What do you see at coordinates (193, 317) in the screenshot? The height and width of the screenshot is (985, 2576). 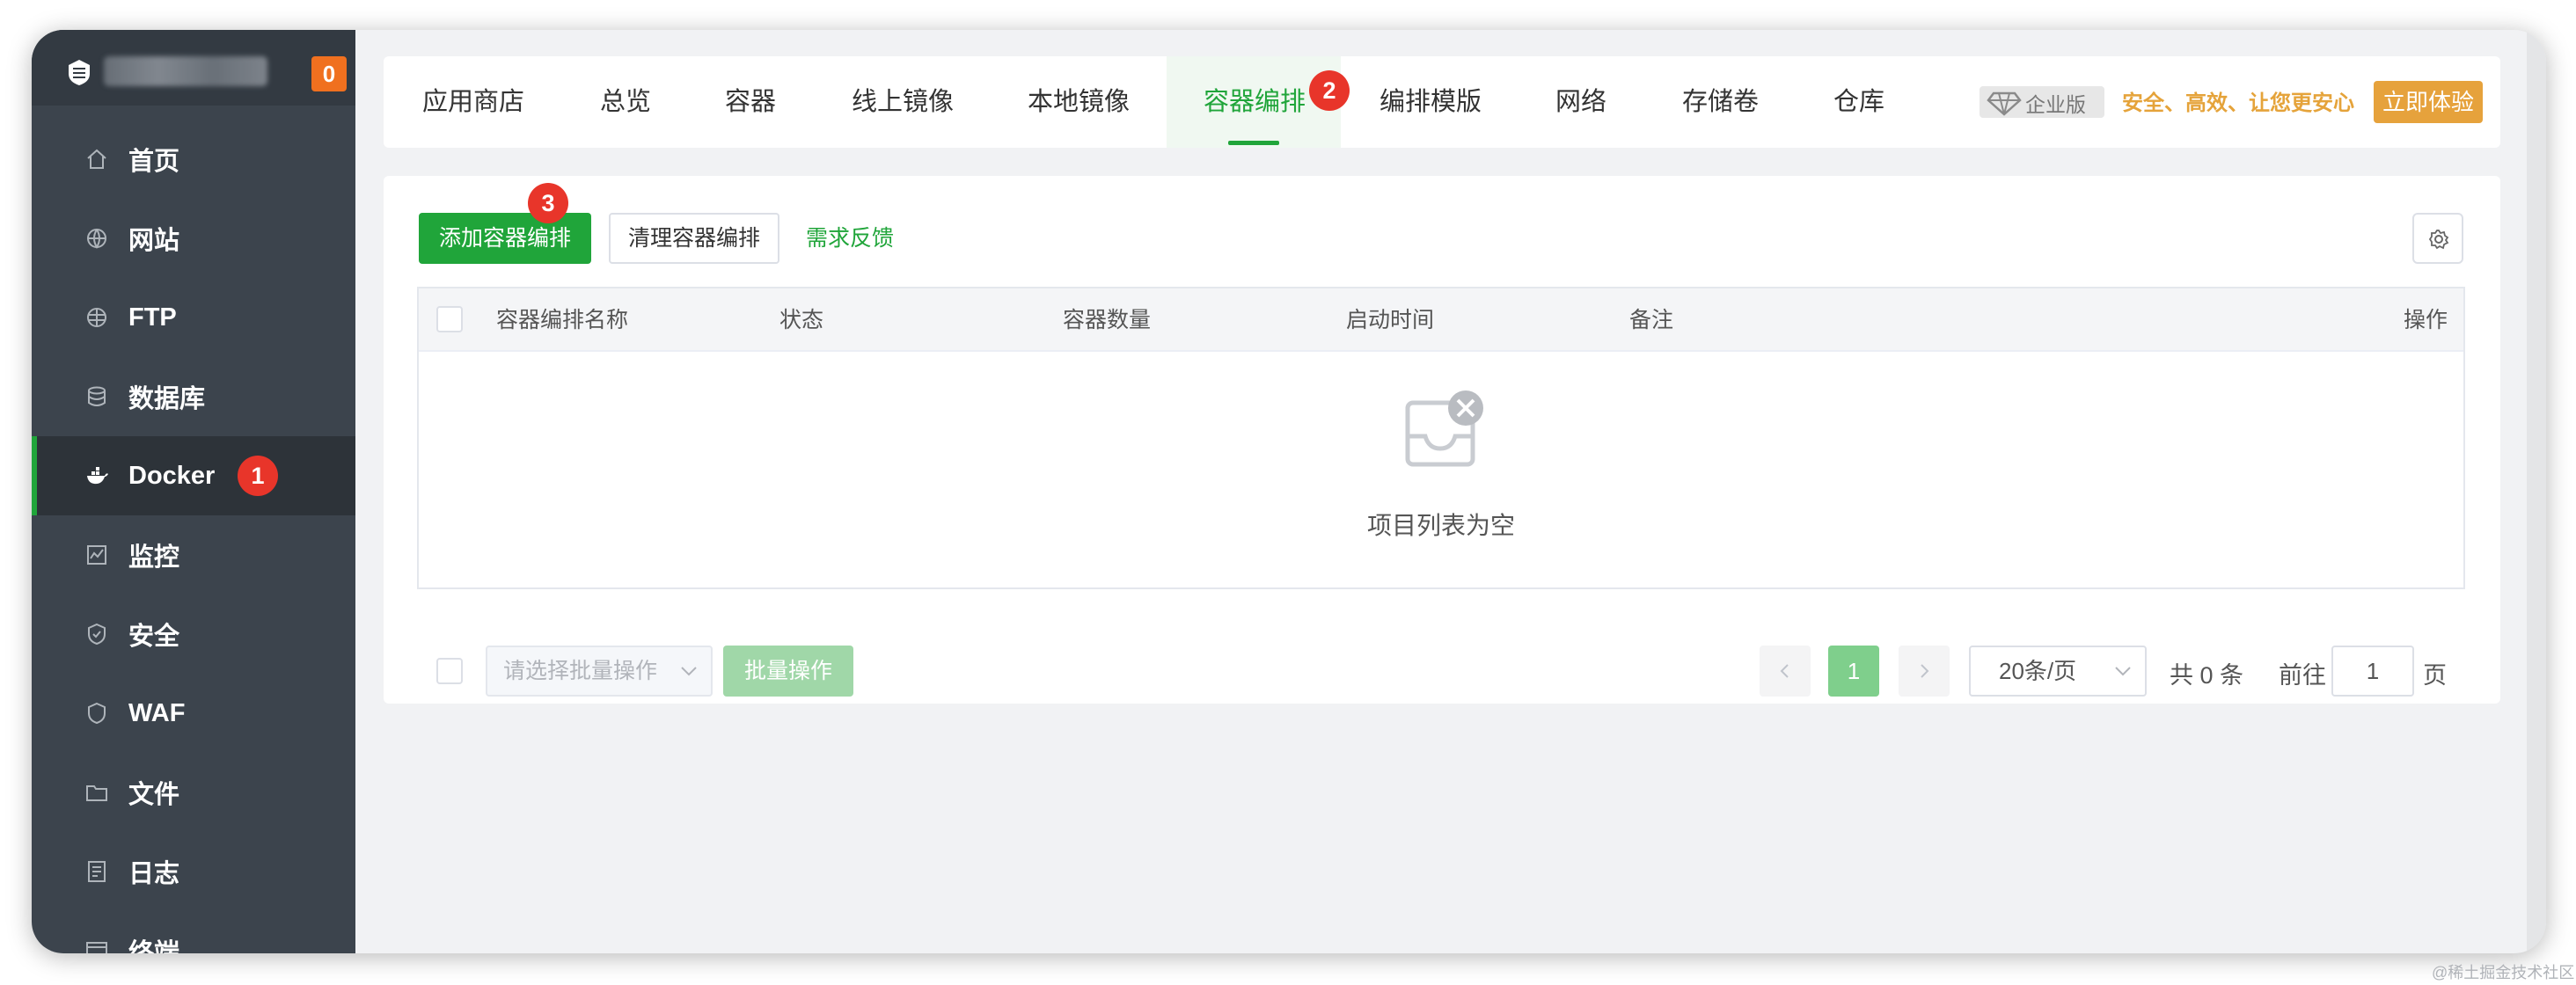 I see `sidebar-item-ftp: FTP` at bounding box center [193, 317].